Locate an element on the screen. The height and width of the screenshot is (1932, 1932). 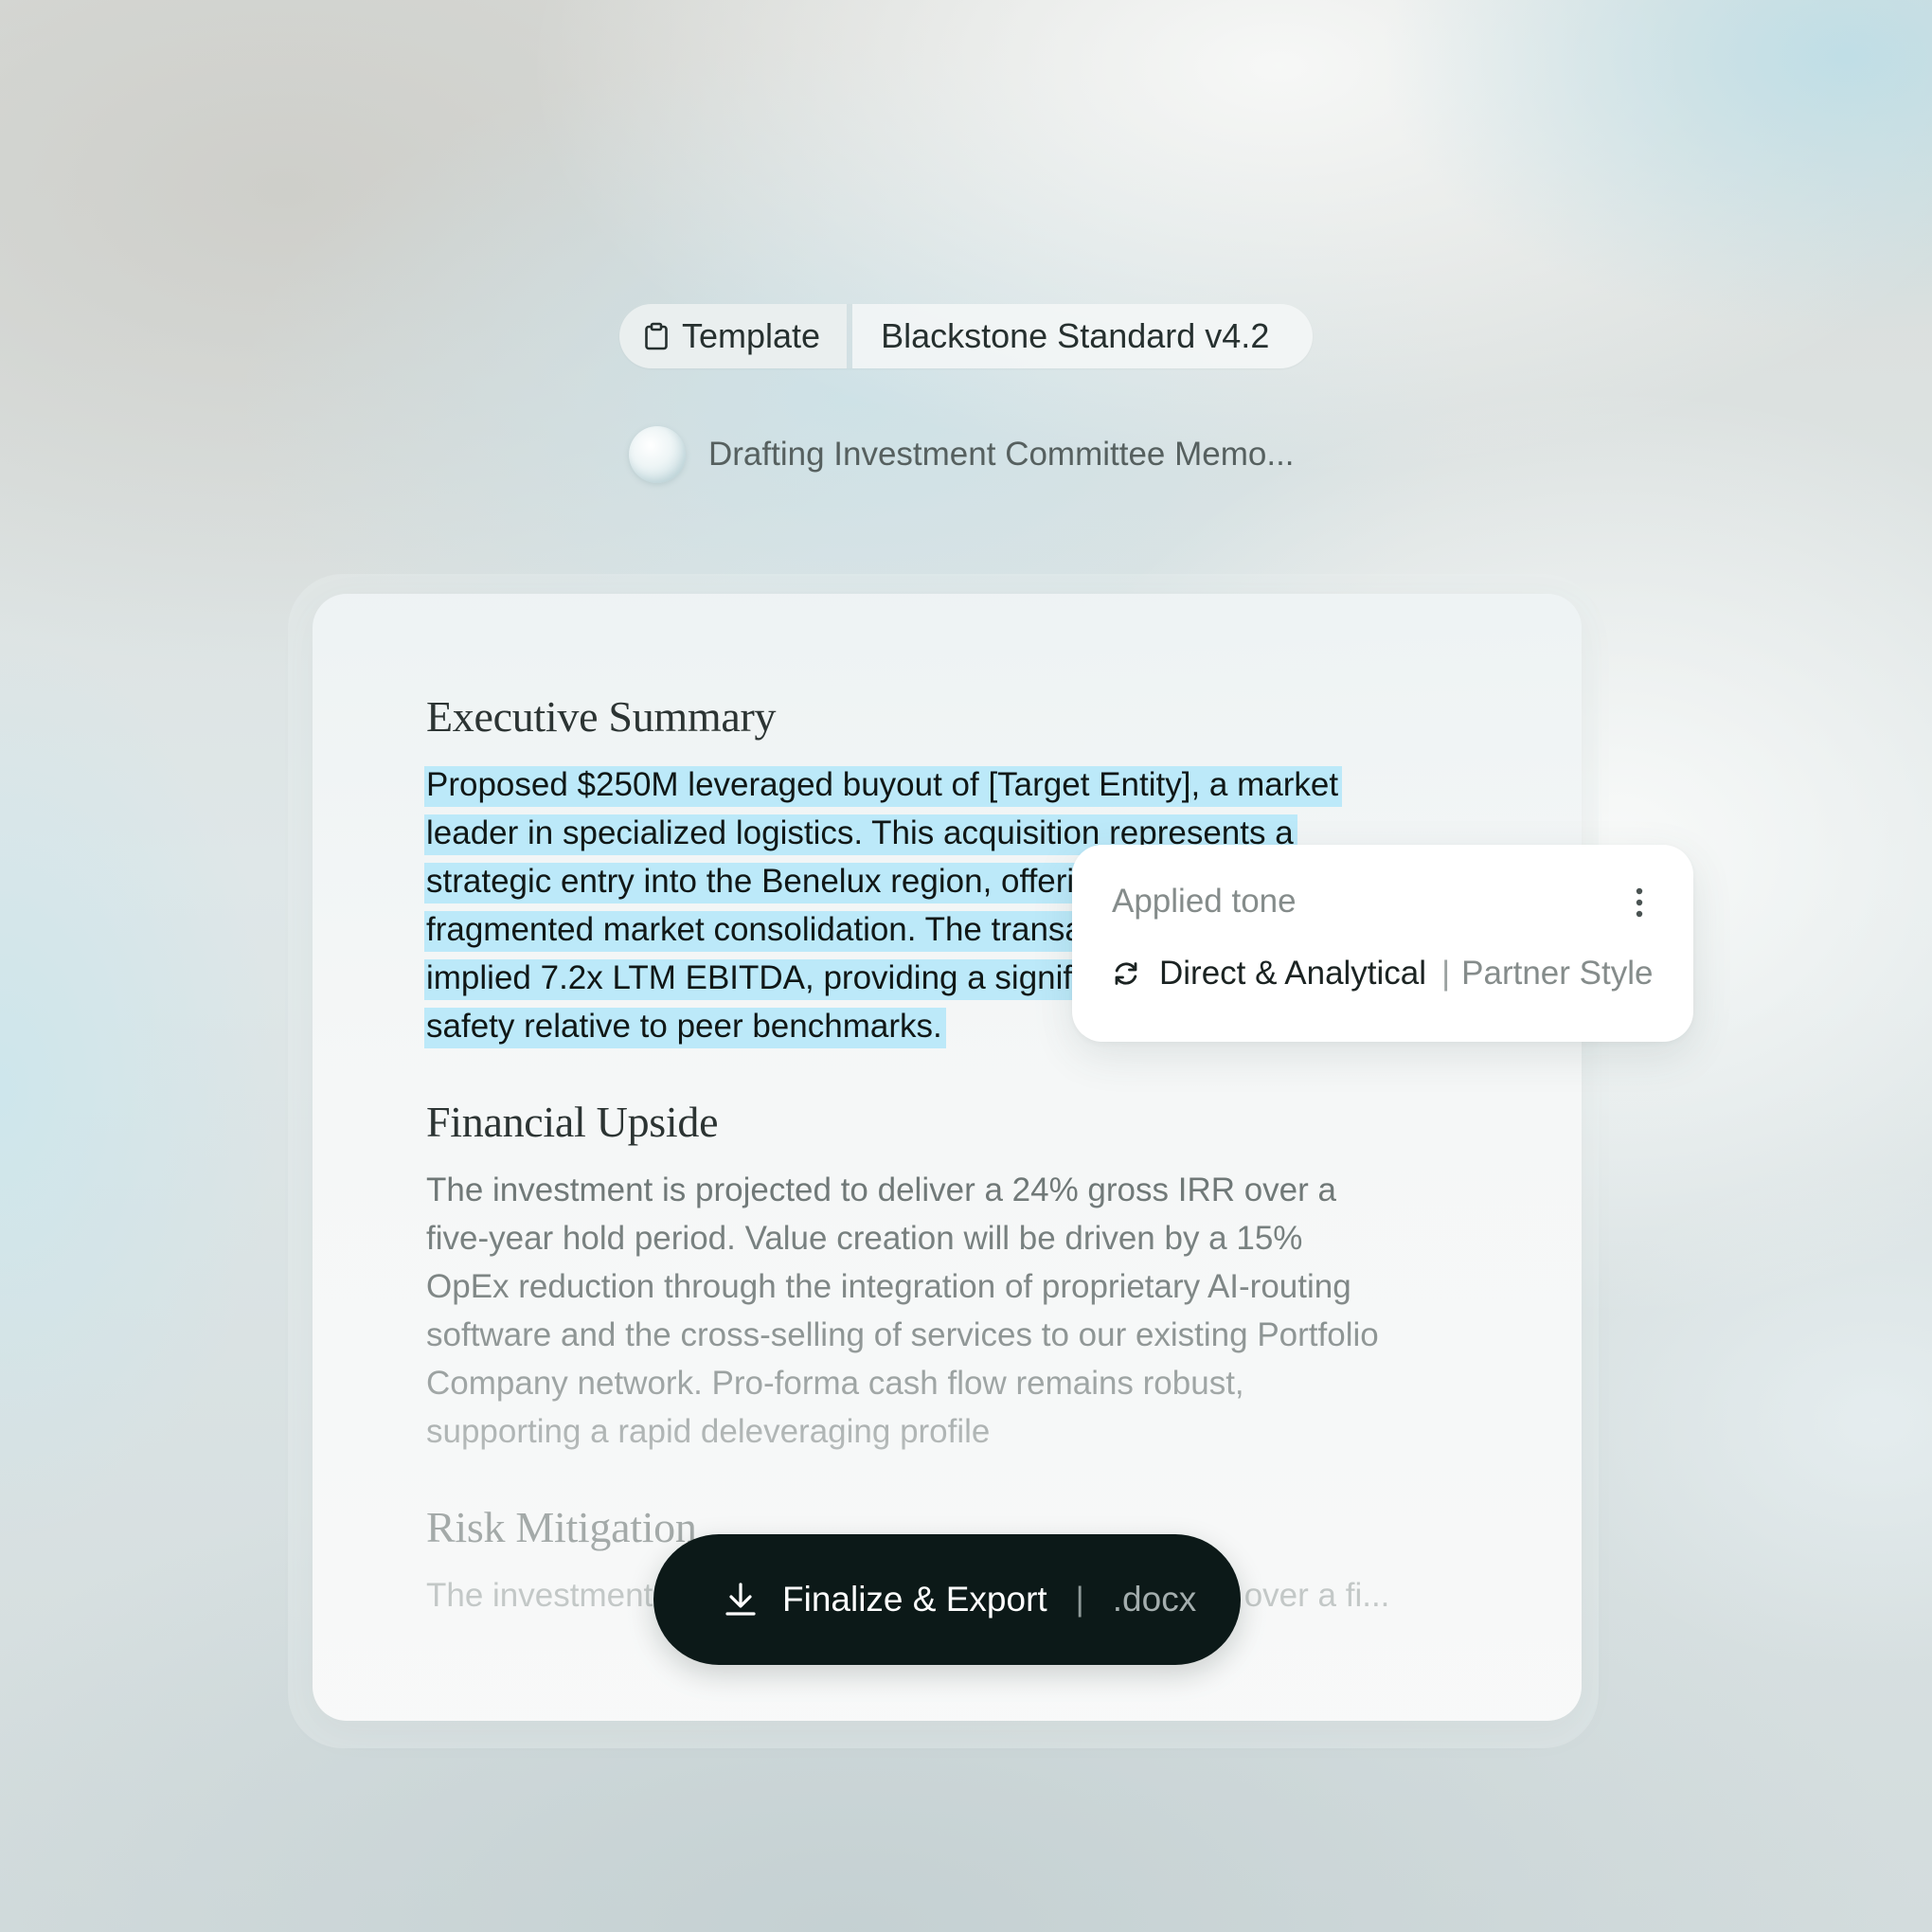
section-heading-financial-upside: Financial Upside is located at coordinates (572, 1122).